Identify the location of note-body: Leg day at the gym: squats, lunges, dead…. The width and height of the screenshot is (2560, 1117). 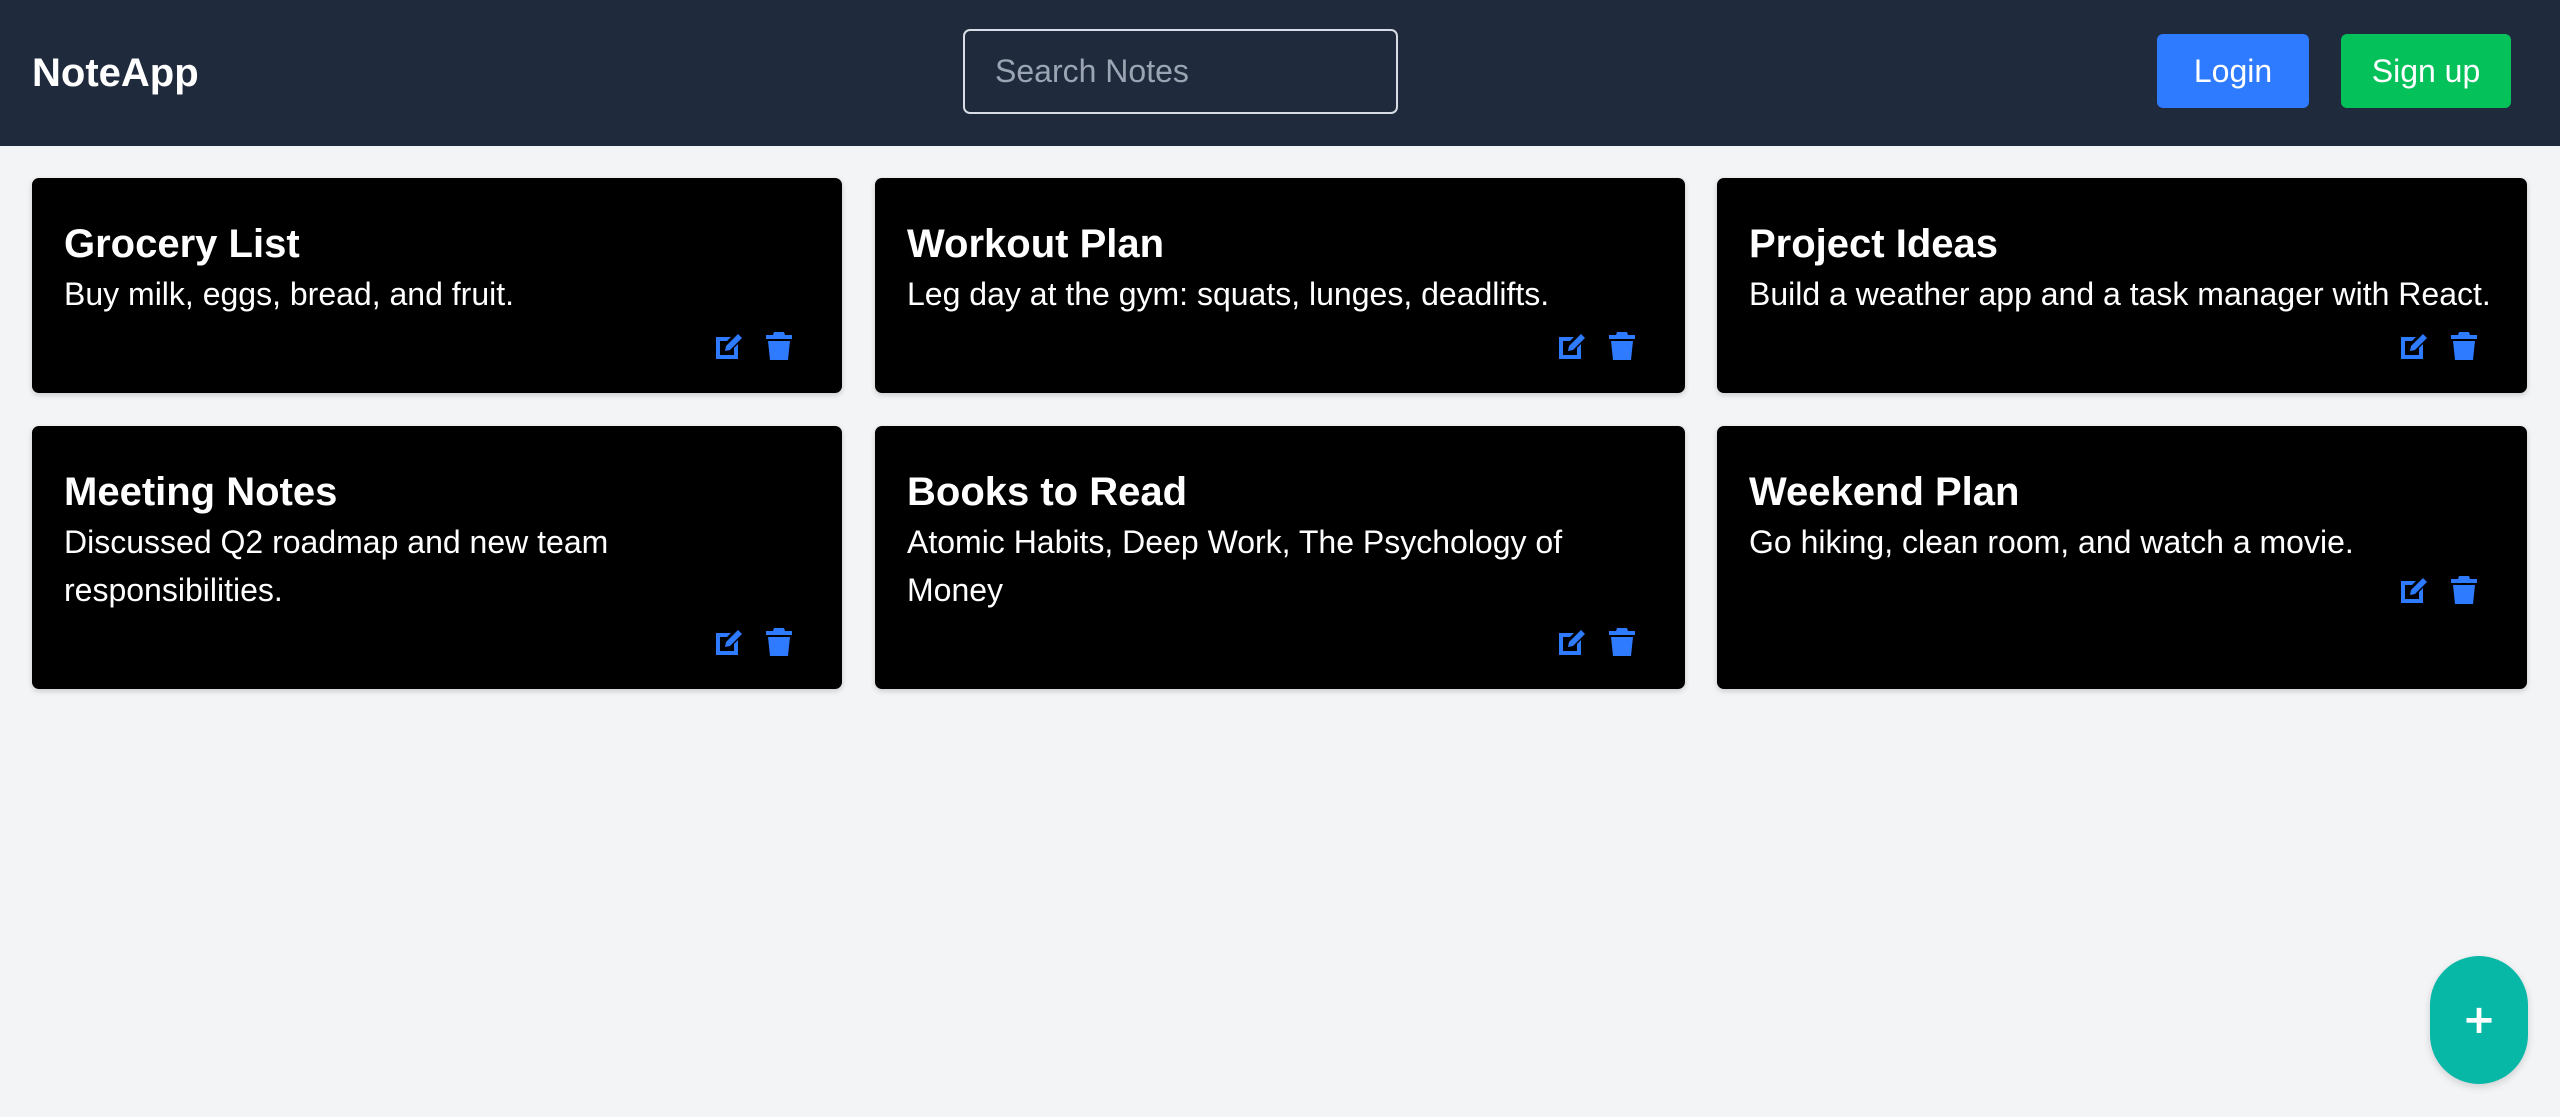
(1228, 294).